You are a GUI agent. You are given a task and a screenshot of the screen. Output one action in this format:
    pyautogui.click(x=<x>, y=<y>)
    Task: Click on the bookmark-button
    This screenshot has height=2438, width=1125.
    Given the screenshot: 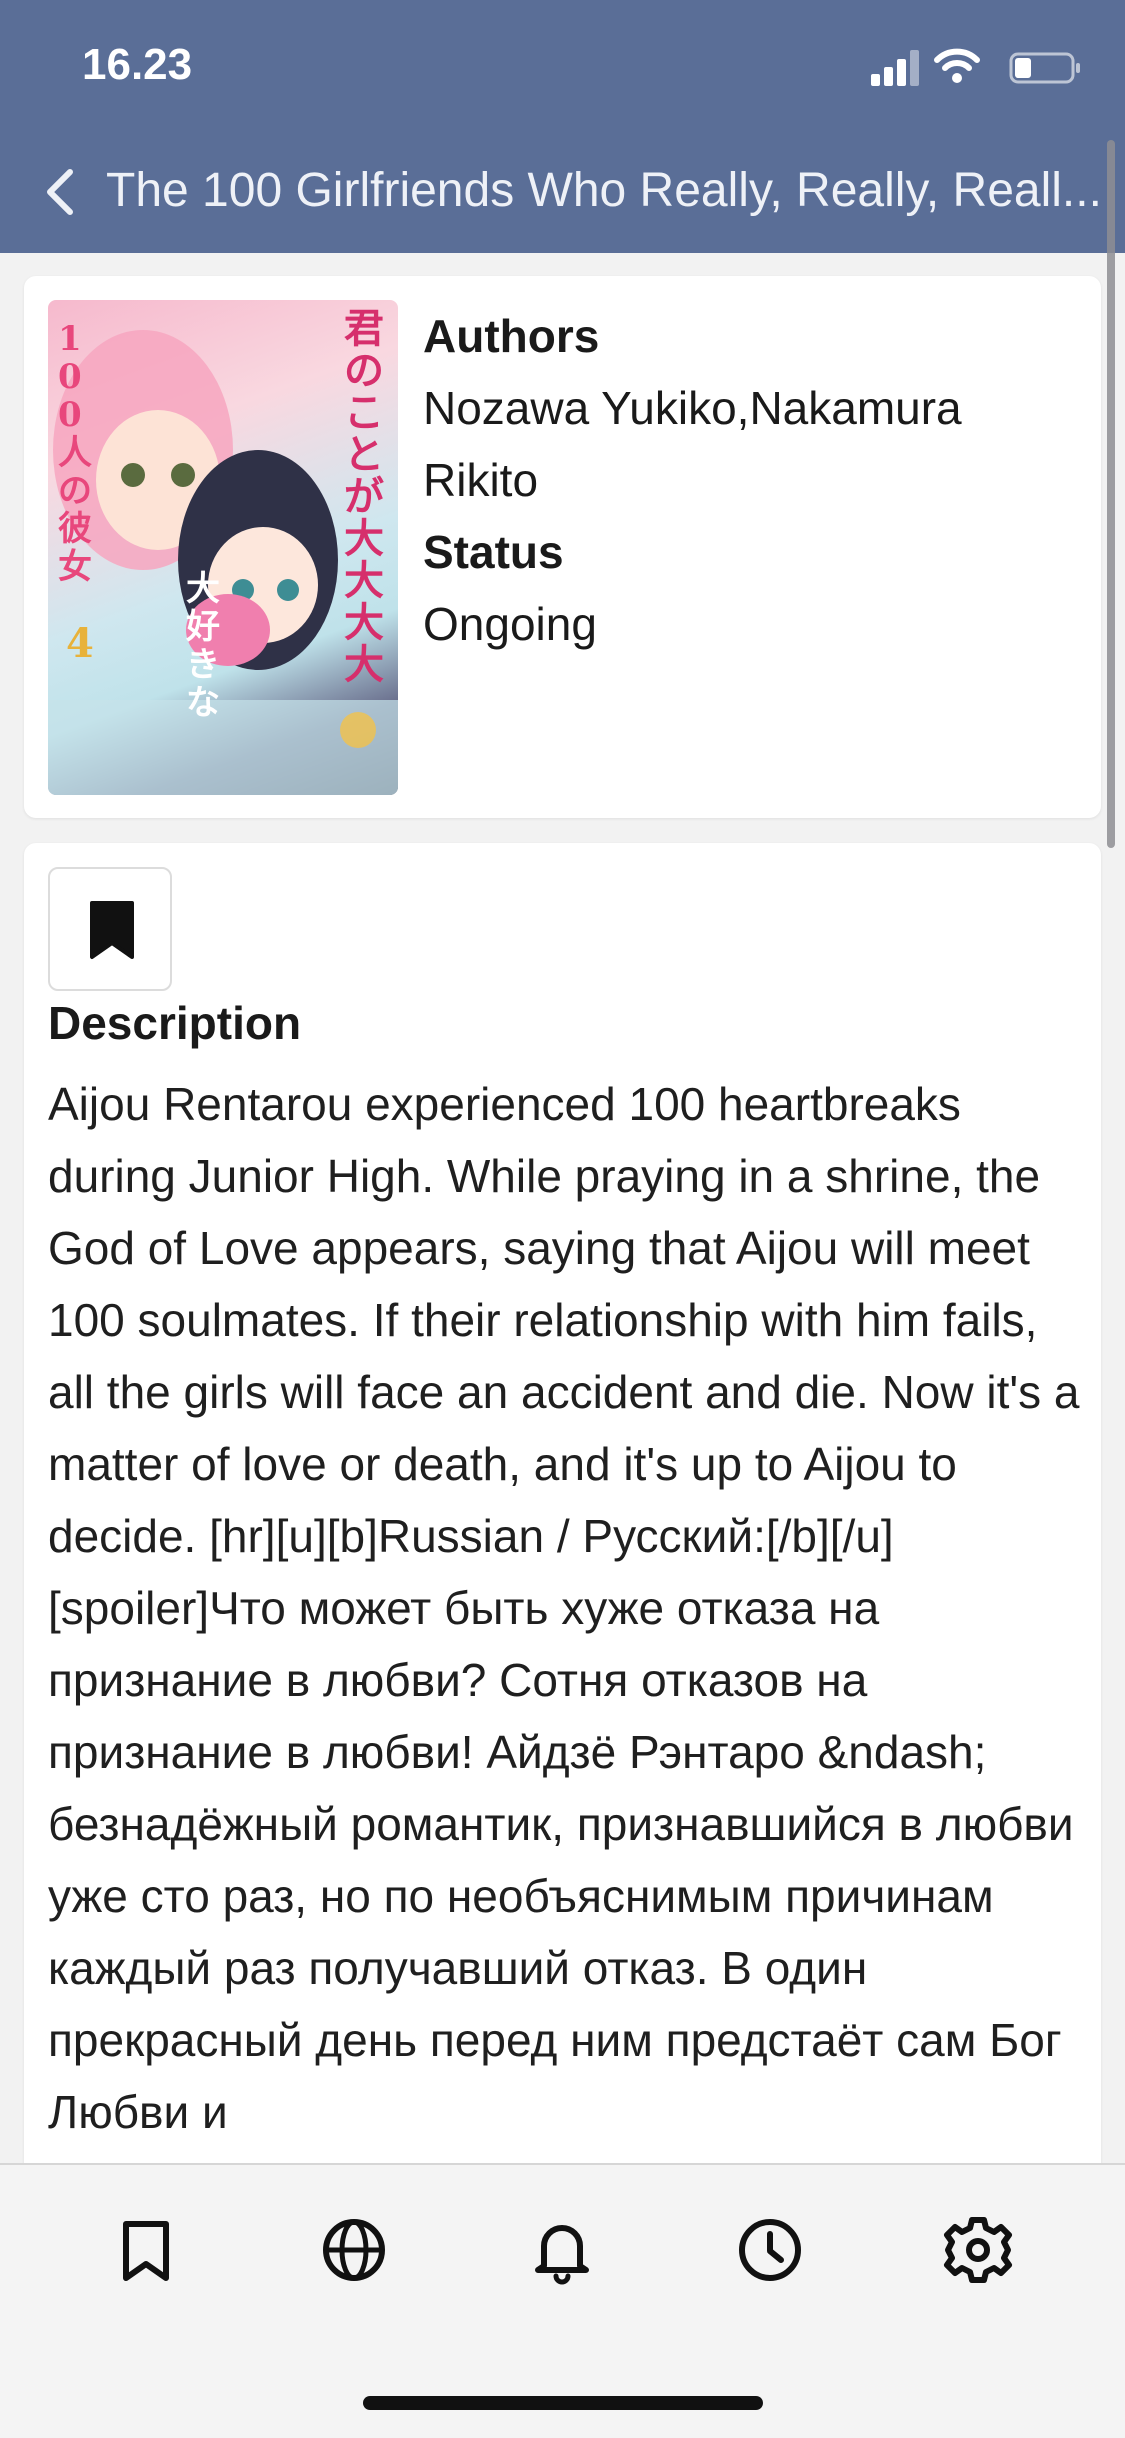 What is the action you would take?
    pyautogui.click(x=110, y=929)
    